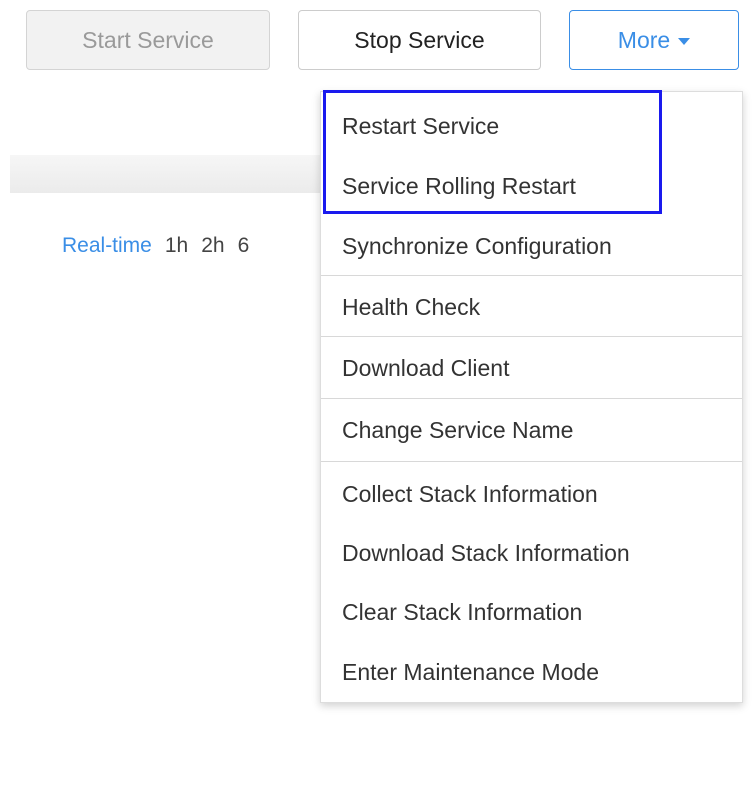  I want to click on menu-item-health-check: Health Check, so click(531, 307).